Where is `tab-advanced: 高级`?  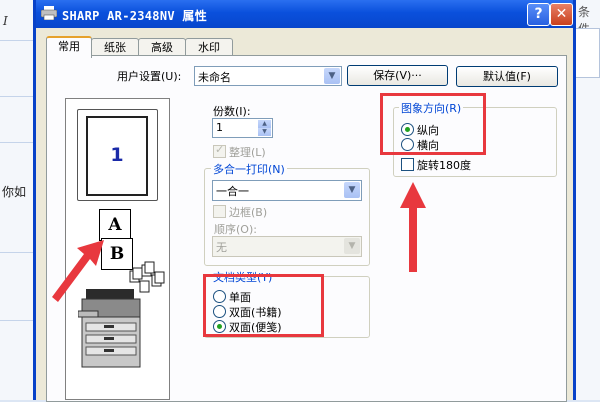
tab-advanced: 高级 is located at coordinates (162, 47).